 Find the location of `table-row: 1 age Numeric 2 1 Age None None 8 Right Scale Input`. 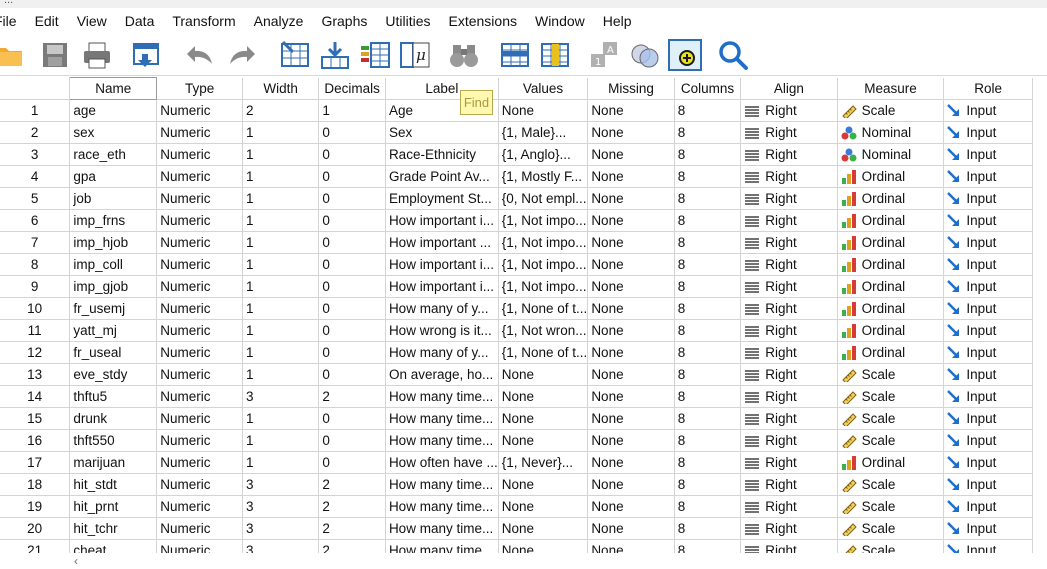

table-row: 1 age Numeric 2 1 Age None None 8 Right Scale Input is located at coordinates (516, 110).